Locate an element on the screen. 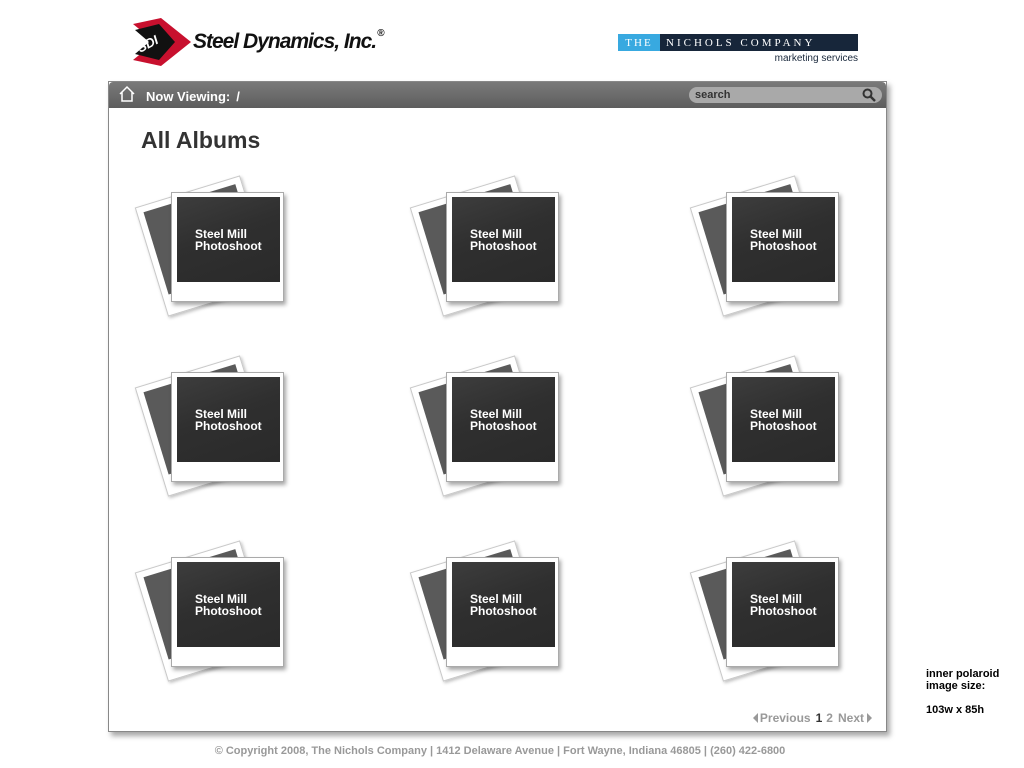 The height and width of the screenshot is (768, 1024). spec-note: inner polaroid image size: 103w x 85h is located at coordinates (973, 692).